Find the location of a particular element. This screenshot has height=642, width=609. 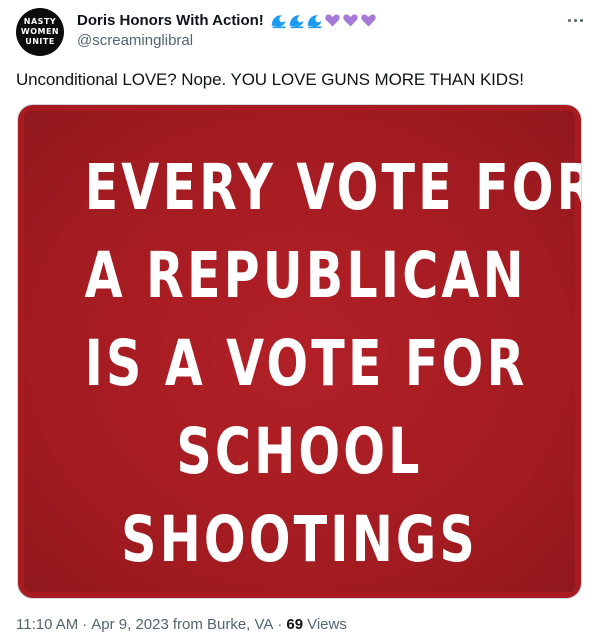

avatar: NASTY WOMEN UNITE is located at coordinates (40, 32).